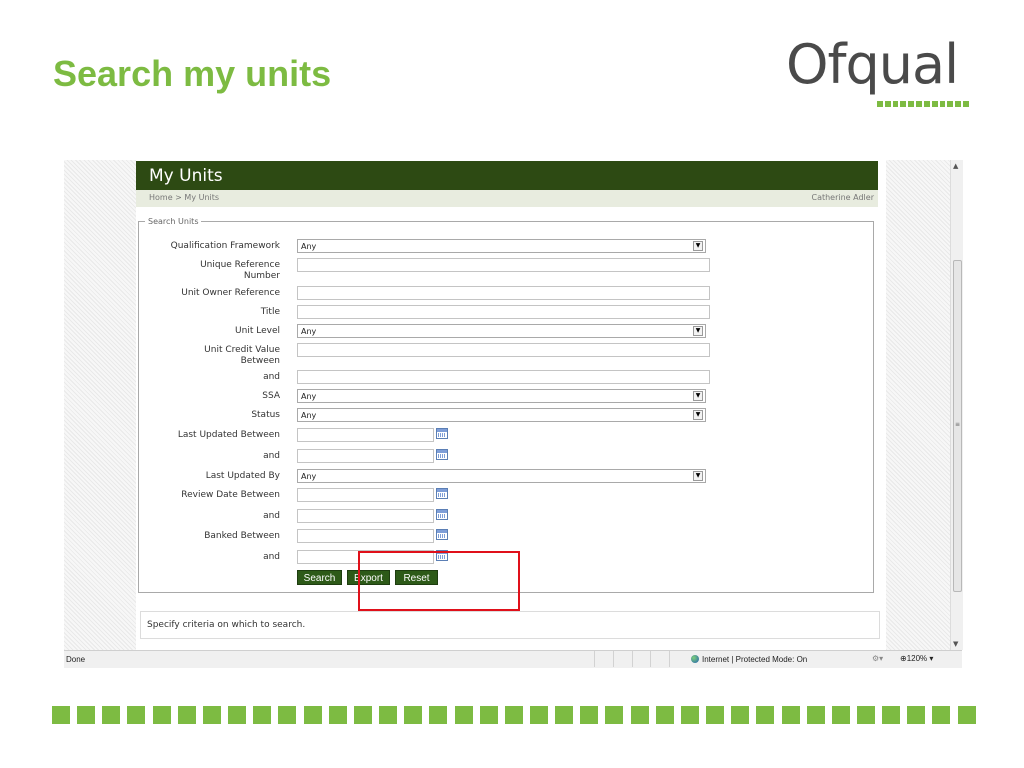  Describe the element at coordinates (755, 659) in the screenshot. I see `security-zone-text: Internet | Protected Mode: On` at that location.